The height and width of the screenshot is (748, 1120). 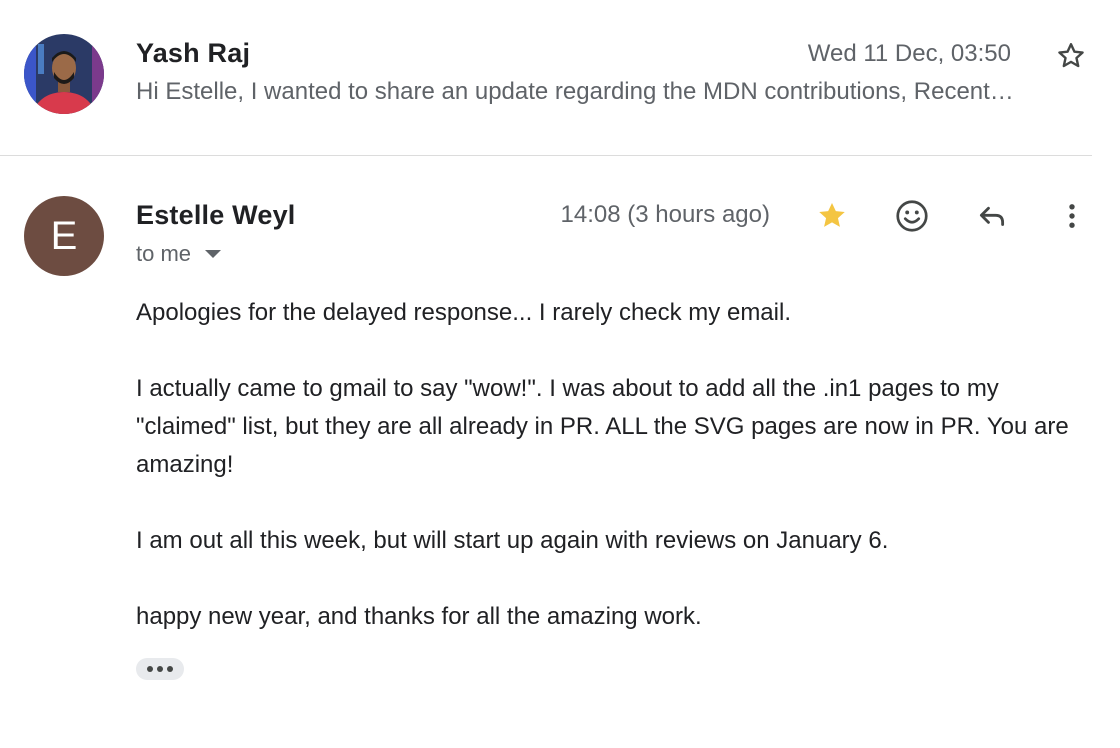 What do you see at coordinates (665, 214) in the screenshot?
I see `message-time: 14:08 (3 hours ago)` at bounding box center [665, 214].